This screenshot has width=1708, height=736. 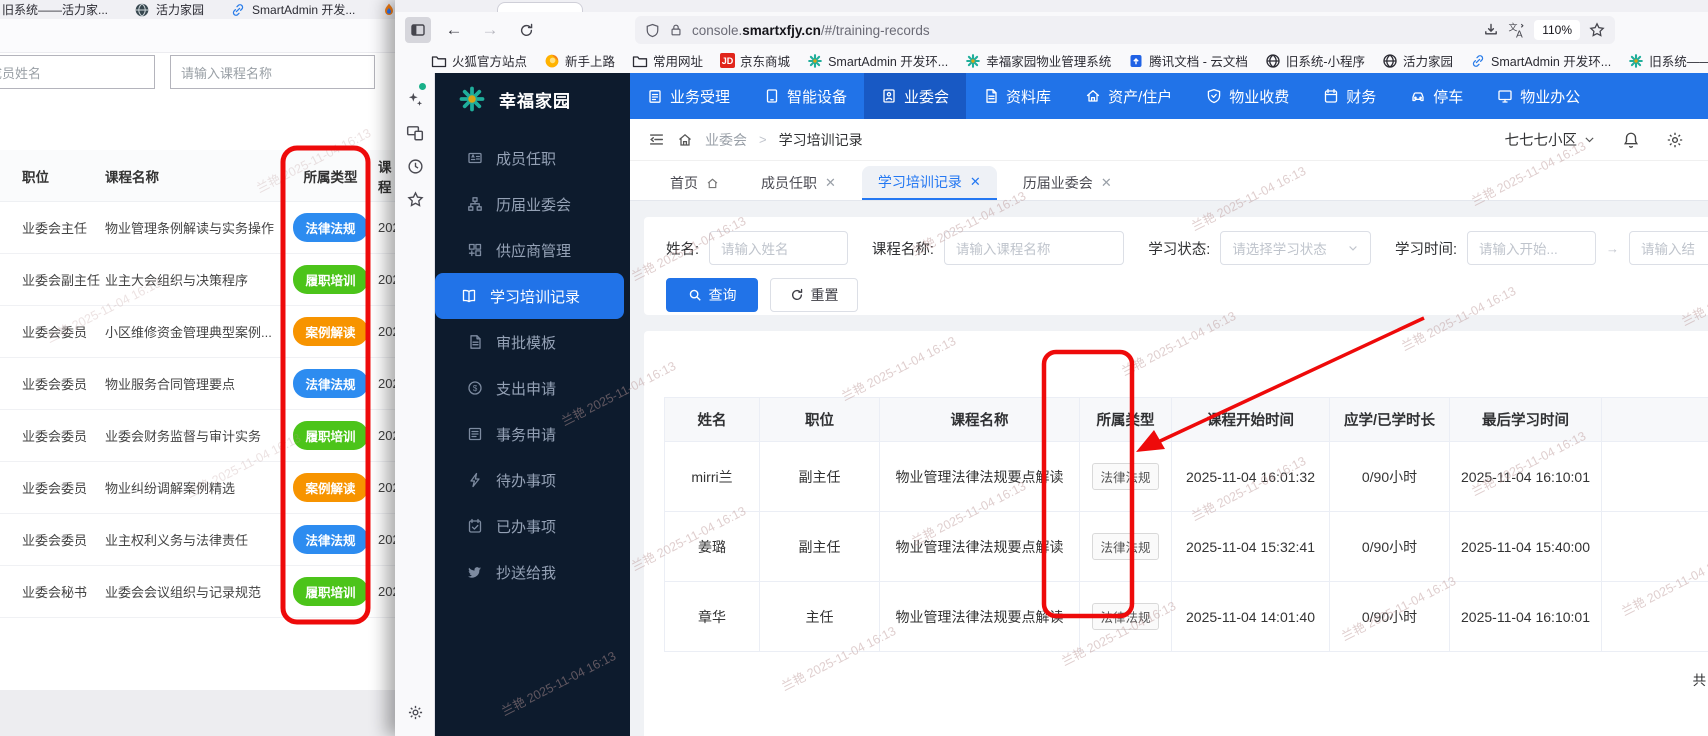 What do you see at coordinates (169, 9) in the screenshot?
I see `bg-window-tab: 活力家园` at bounding box center [169, 9].